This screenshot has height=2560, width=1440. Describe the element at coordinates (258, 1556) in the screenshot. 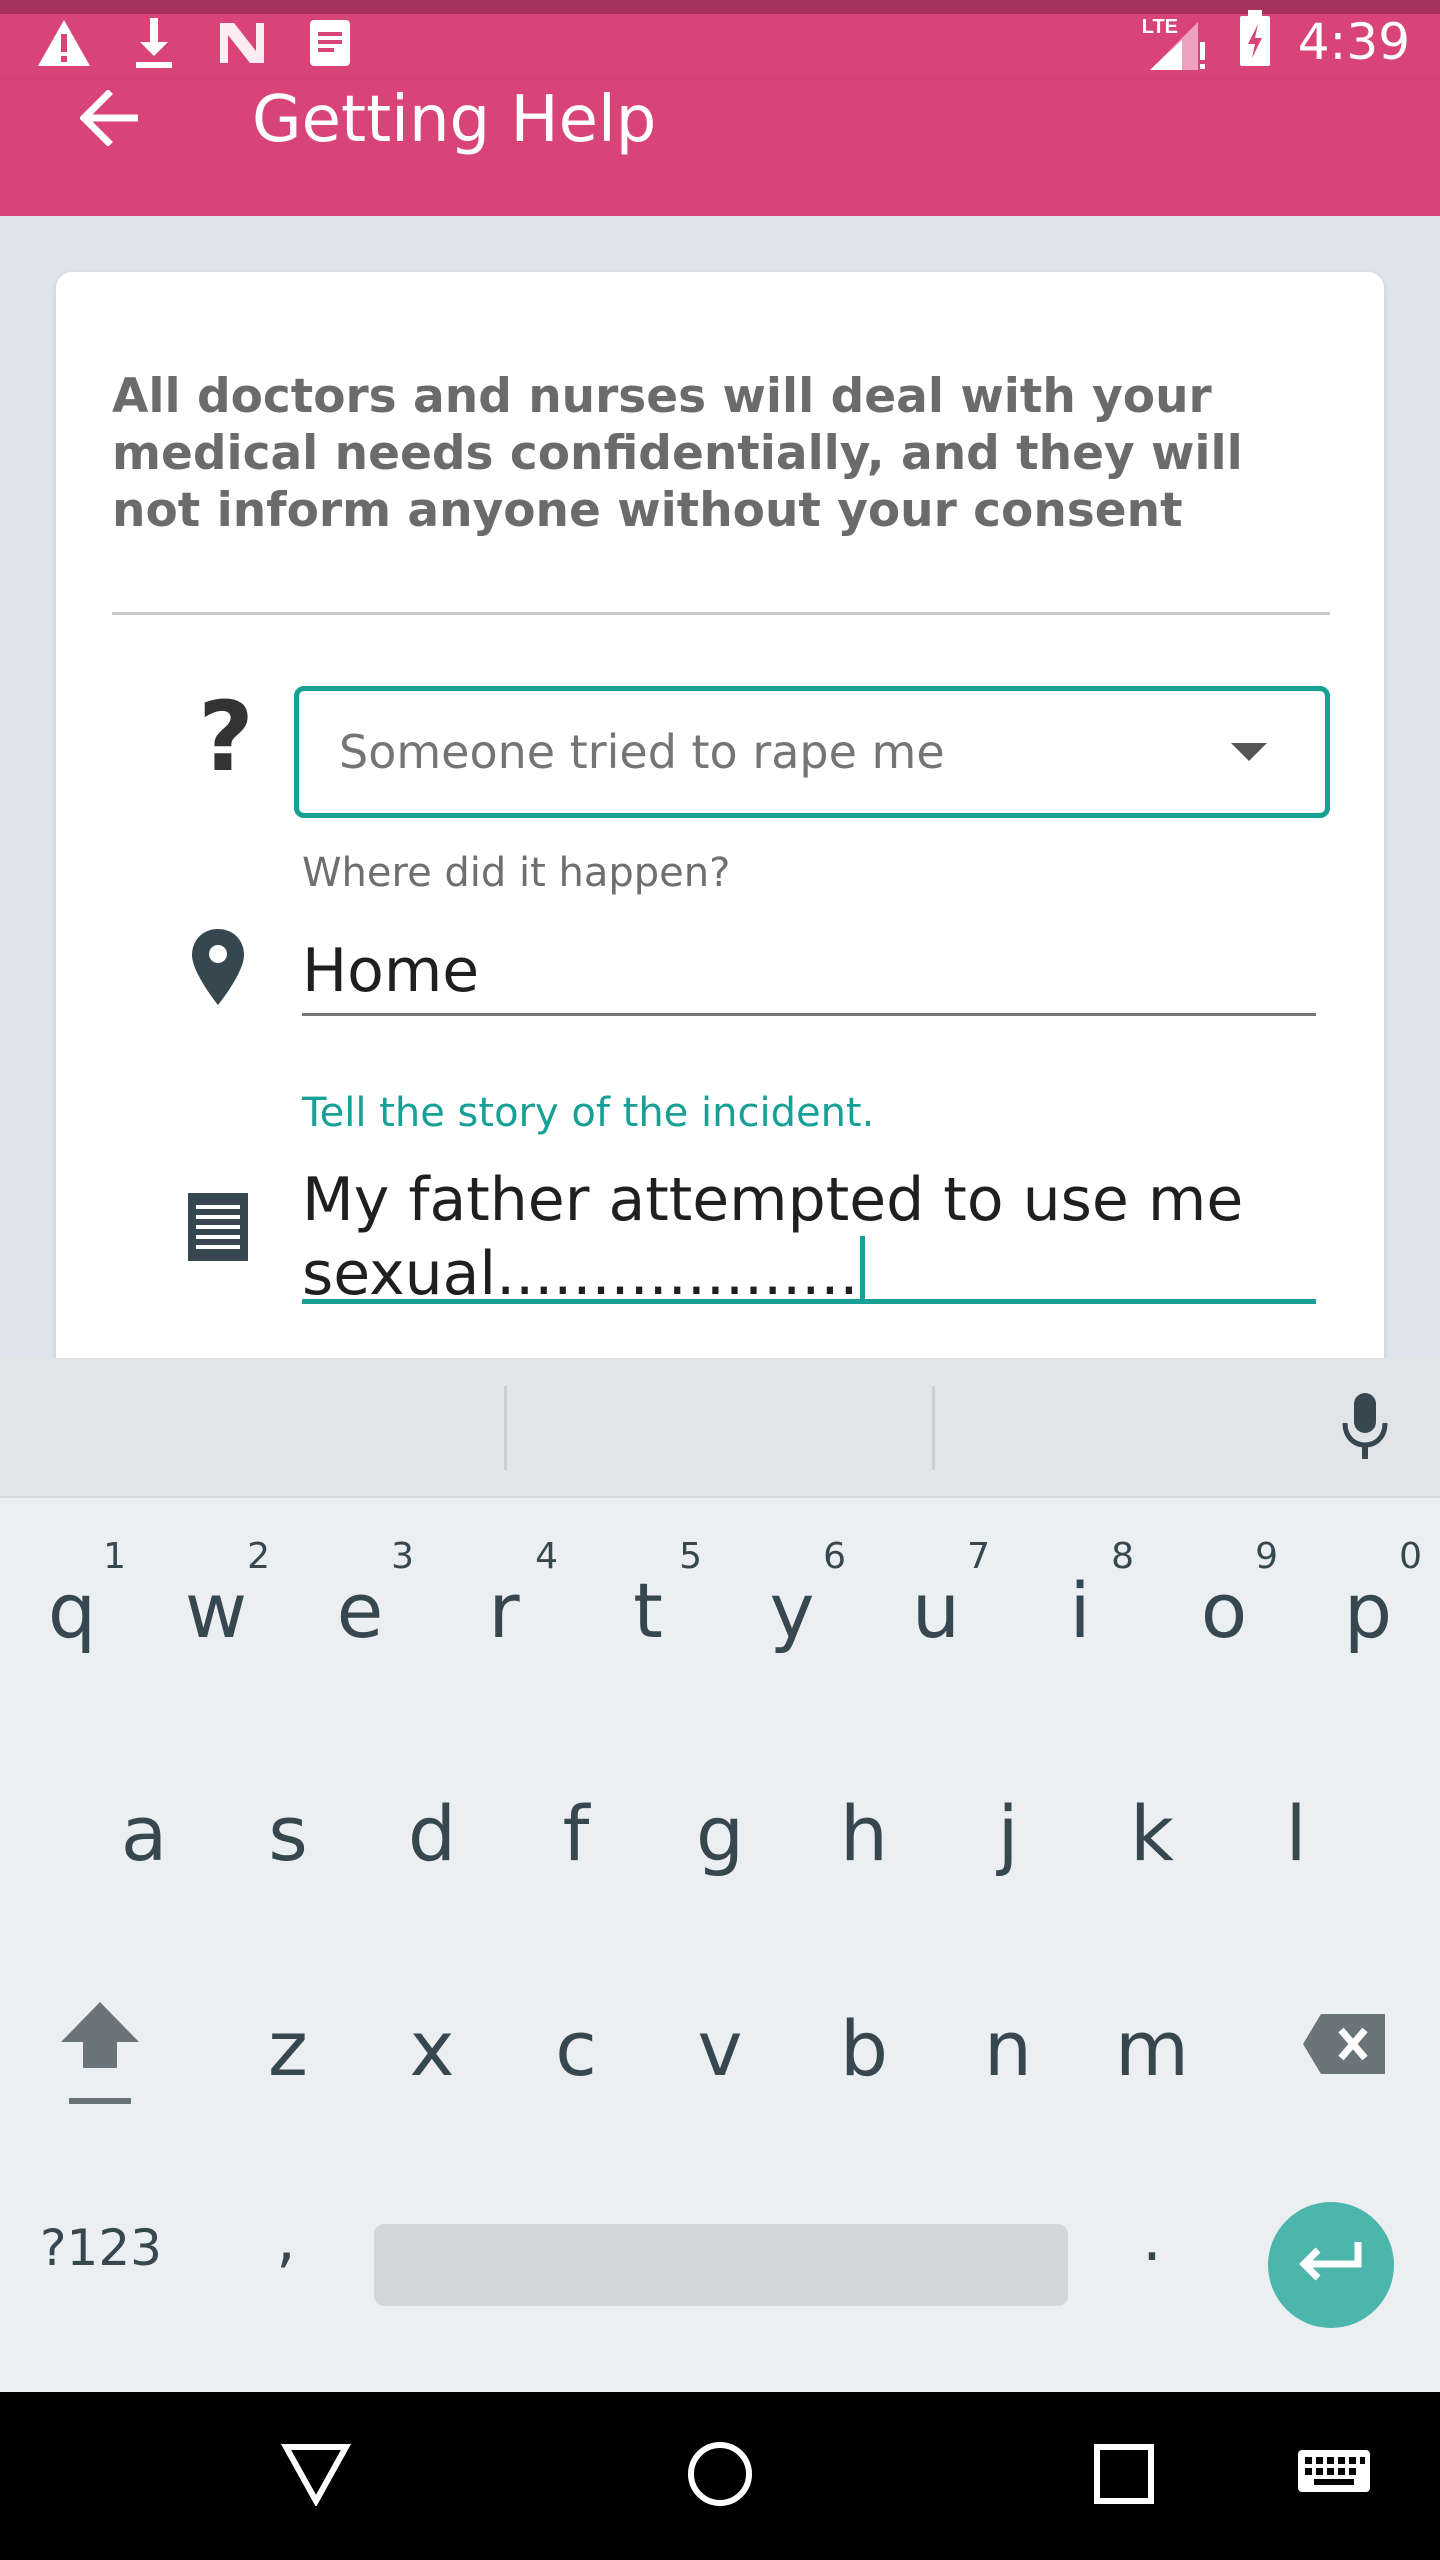

I see `key-number-hint: 2` at that location.